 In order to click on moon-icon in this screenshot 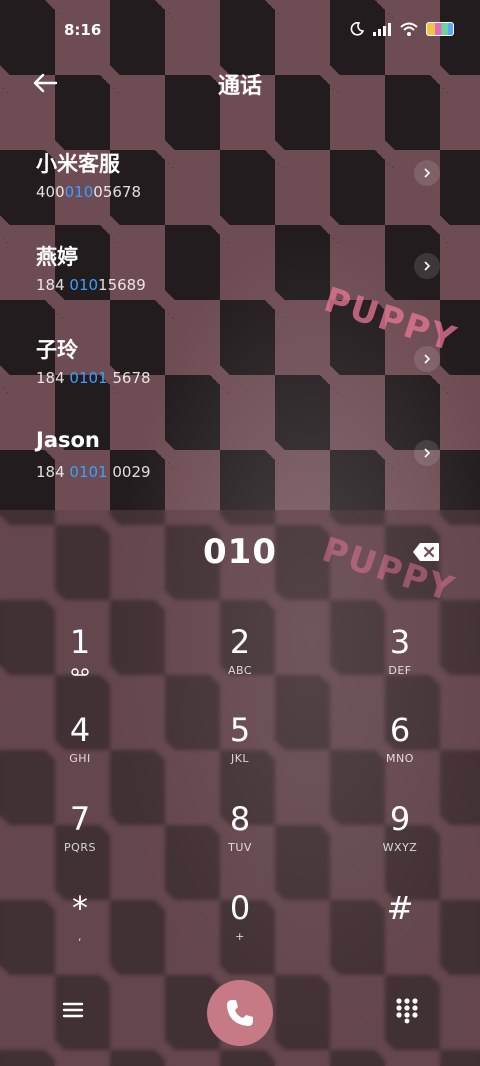, I will do `click(357, 29)`.